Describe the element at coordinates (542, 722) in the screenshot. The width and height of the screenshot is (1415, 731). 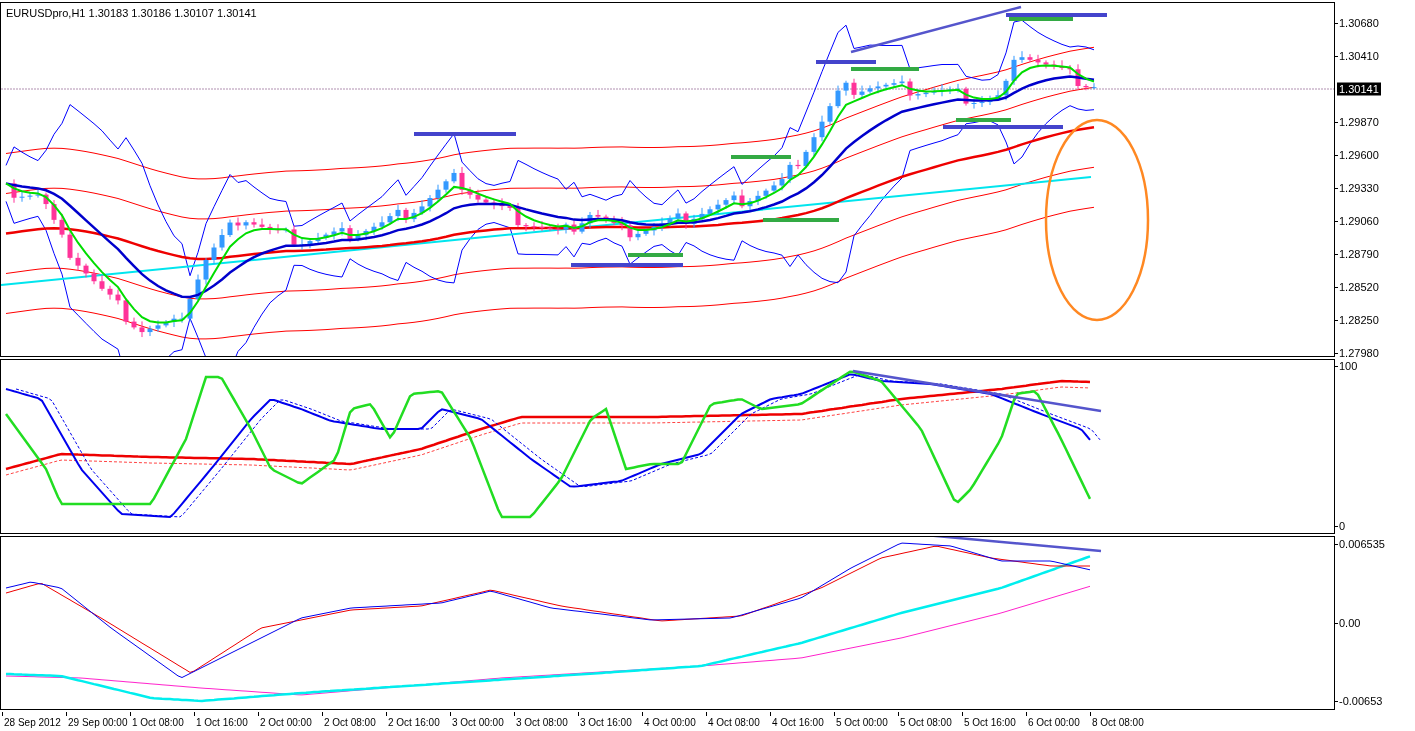
I see `axis-label: 3 Oct 08:00` at that location.